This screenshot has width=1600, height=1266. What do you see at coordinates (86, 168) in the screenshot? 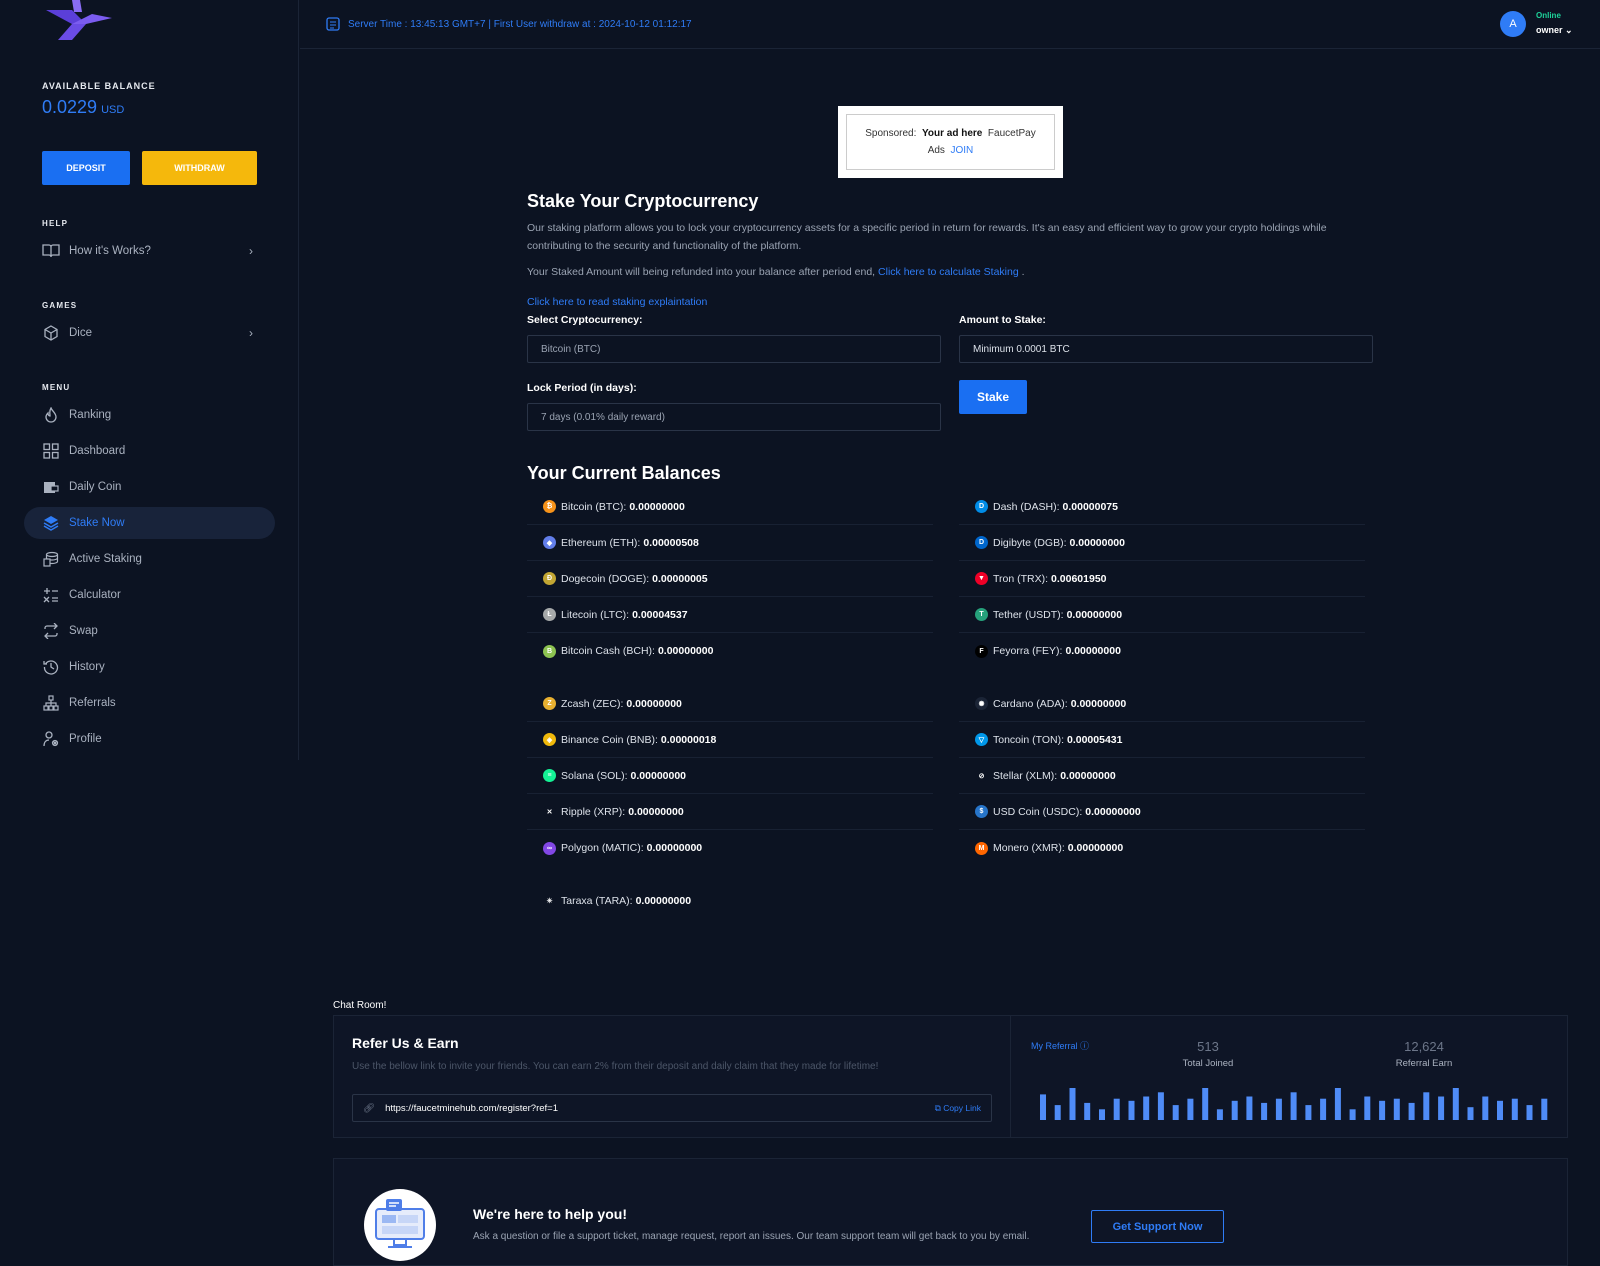
I see `deposit-button: DEPOSIT` at bounding box center [86, 168].